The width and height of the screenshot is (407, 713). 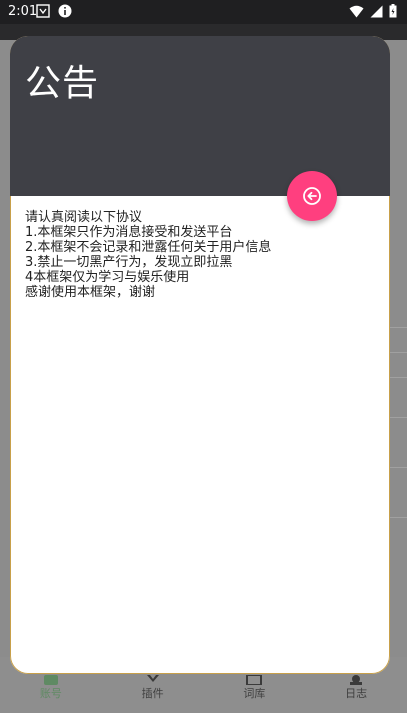 What do you see at coordinates (376, 11) in the screenshot?
I see `signal-icon` at bounding box center [376, 11].